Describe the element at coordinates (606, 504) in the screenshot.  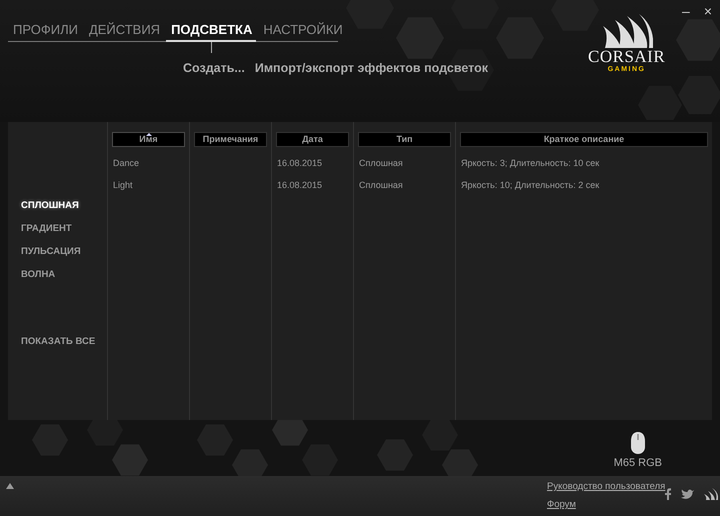
I see `footer-link: Форум` at that location.